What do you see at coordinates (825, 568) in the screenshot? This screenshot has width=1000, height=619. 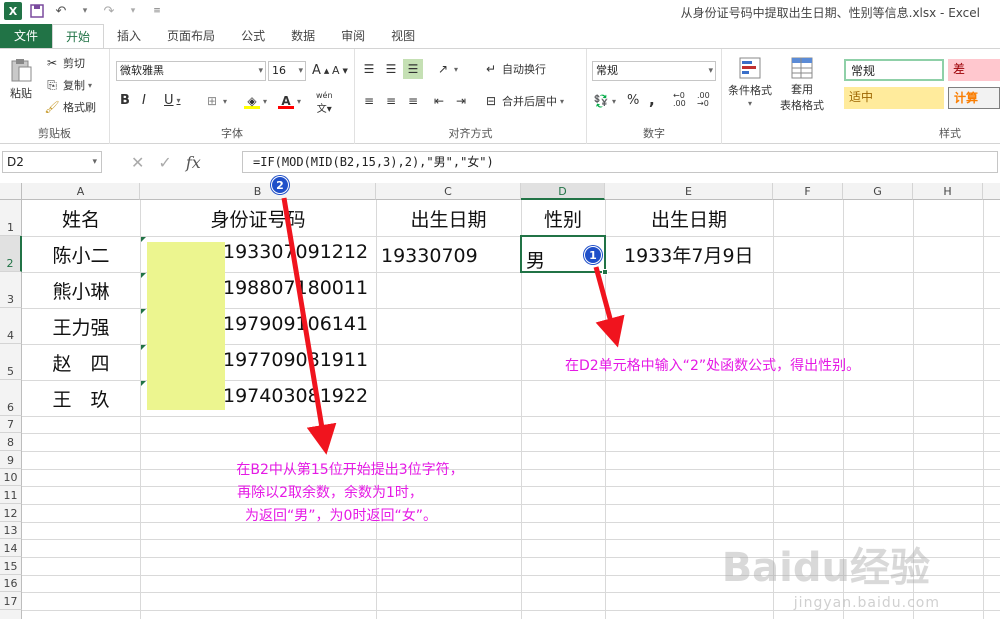 I see `watermark-logo: Baidu经验` at bounding box center [825, 568].